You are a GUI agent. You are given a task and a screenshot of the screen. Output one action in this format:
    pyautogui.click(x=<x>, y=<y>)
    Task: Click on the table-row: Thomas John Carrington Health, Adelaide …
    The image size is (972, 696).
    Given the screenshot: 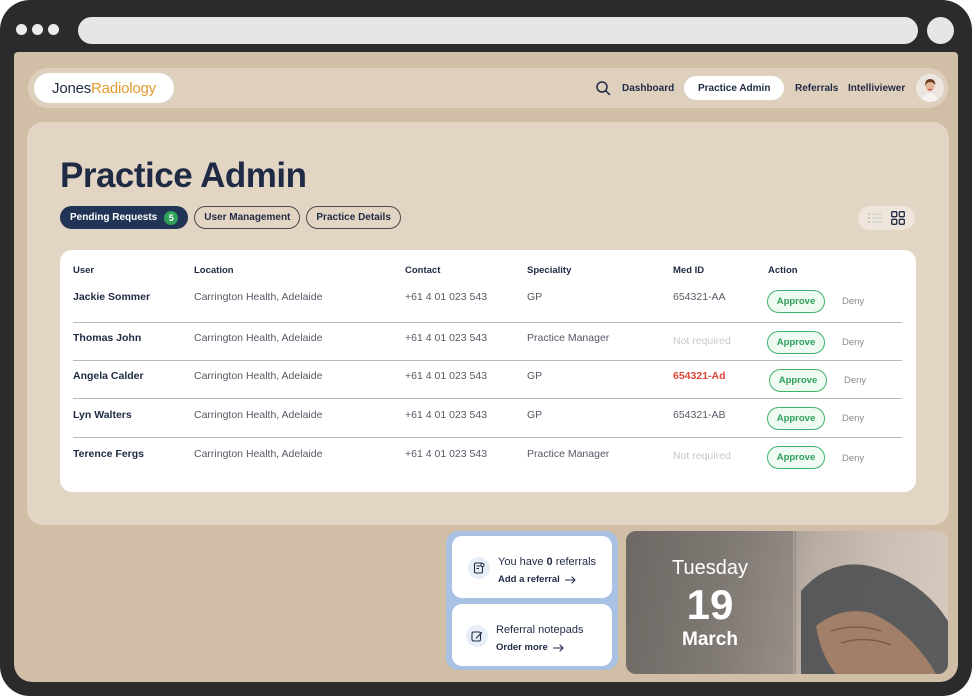 What is the action you would take?
    pyautogui.click(x=487, y=342)
    